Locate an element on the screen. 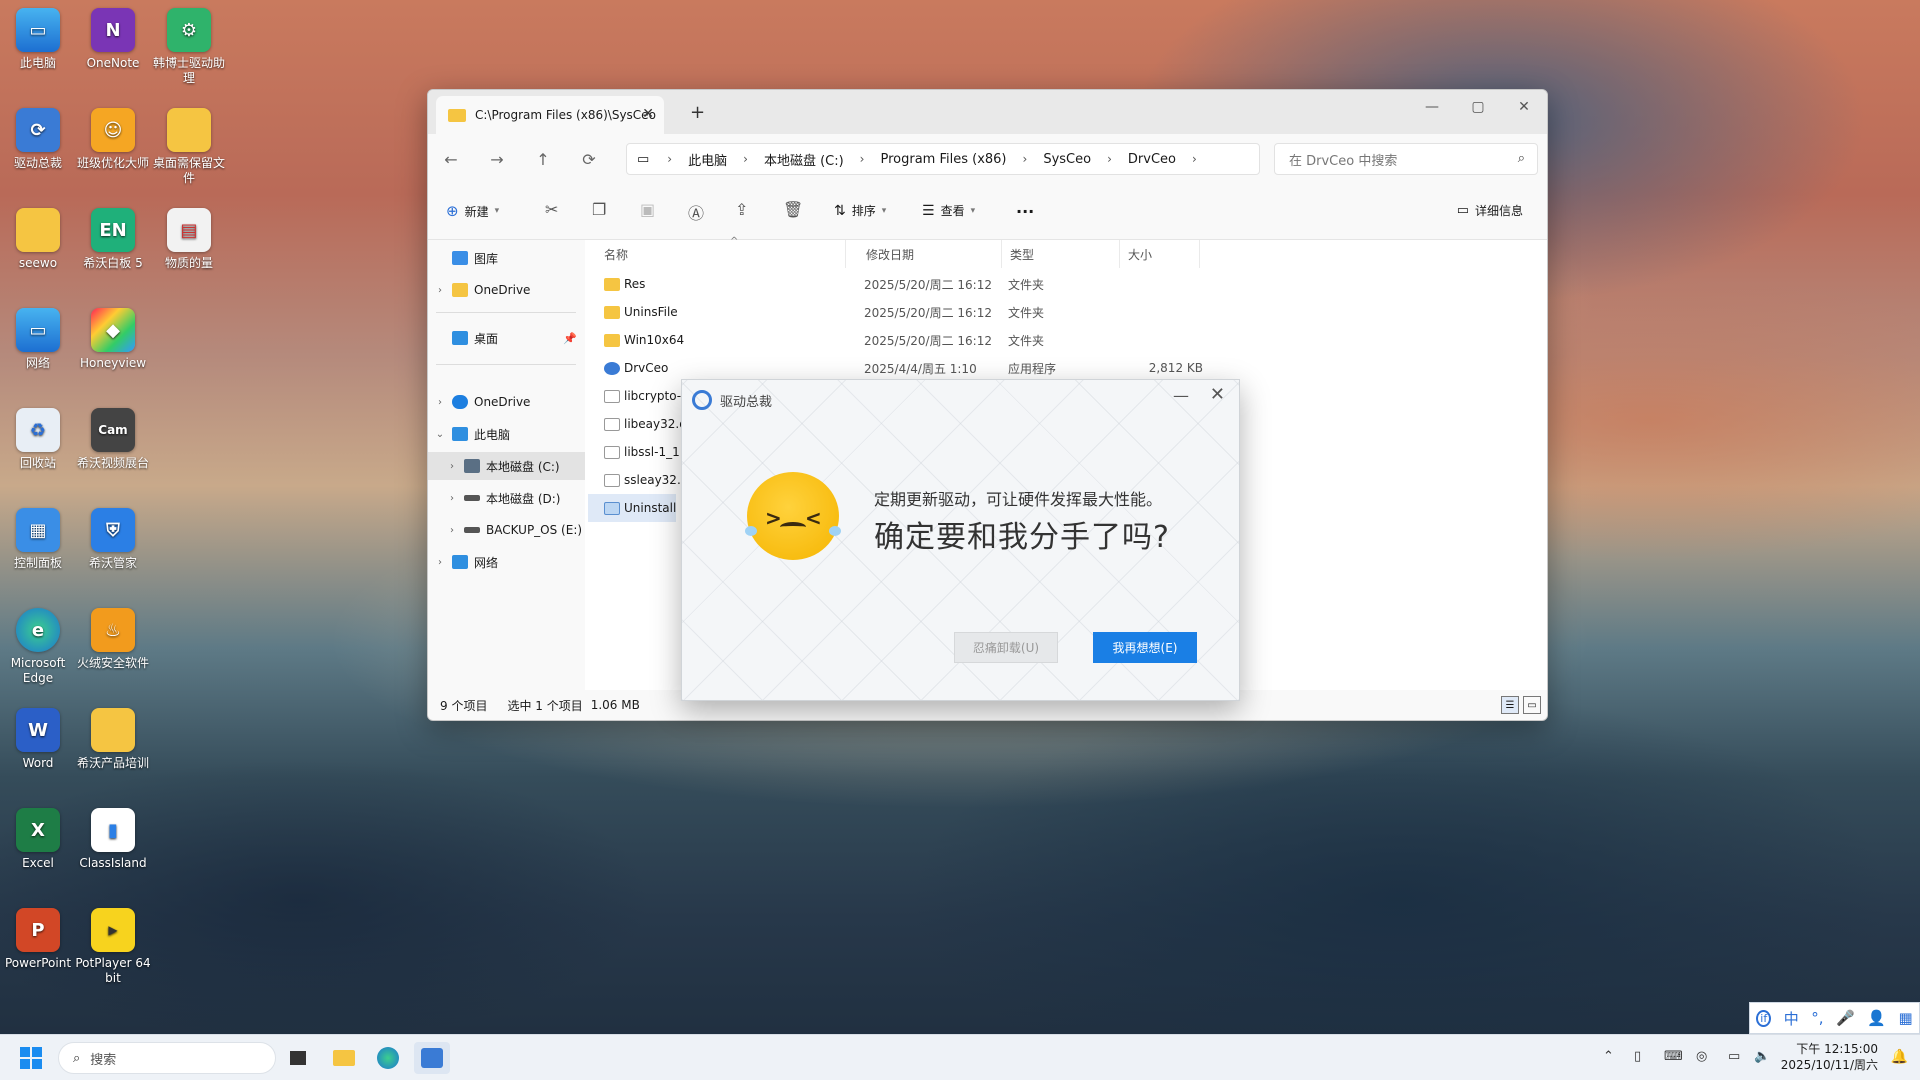 This screenshot has width=1920, height=1080. new-button: ⊕ 新建 ▾ is located at coordinates (472, 211).